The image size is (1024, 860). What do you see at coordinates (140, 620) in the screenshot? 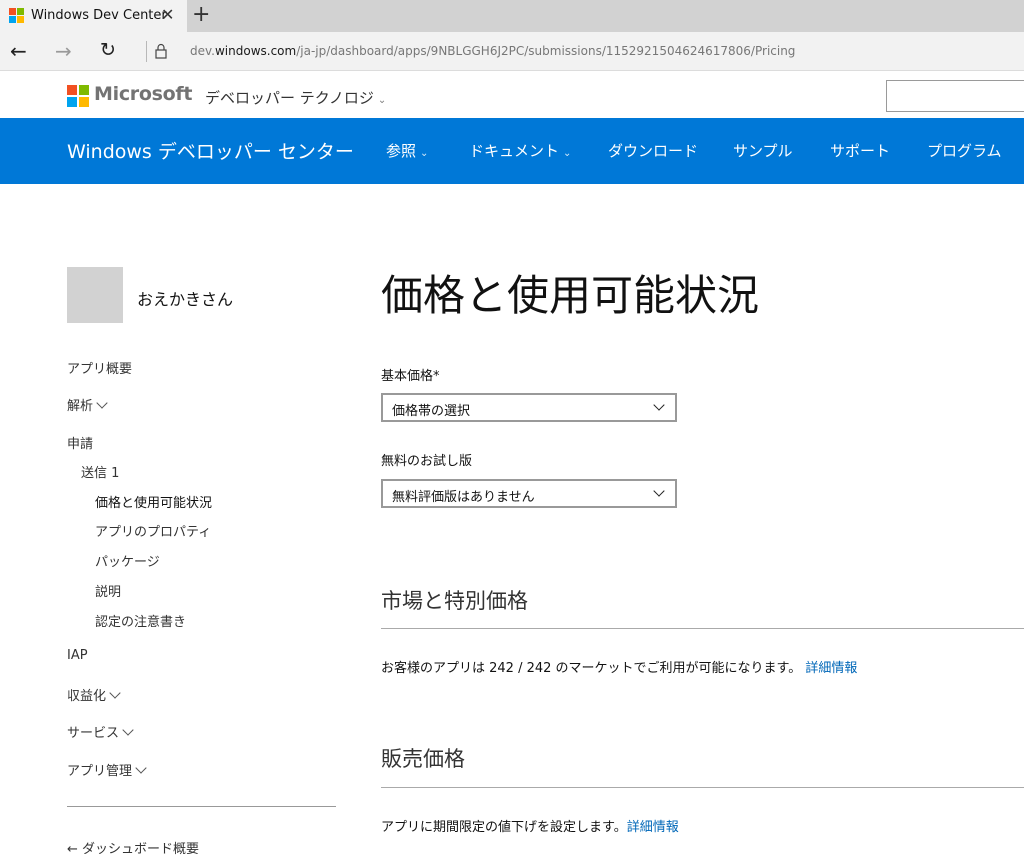
I see `sidebar-item-cert-notes: 認定の注意書き` at bounding box center [140, 620].